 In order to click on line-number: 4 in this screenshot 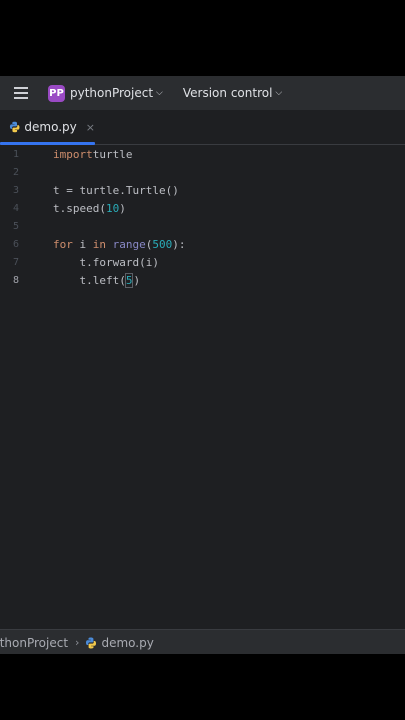, I will do `click(15, 208)`.